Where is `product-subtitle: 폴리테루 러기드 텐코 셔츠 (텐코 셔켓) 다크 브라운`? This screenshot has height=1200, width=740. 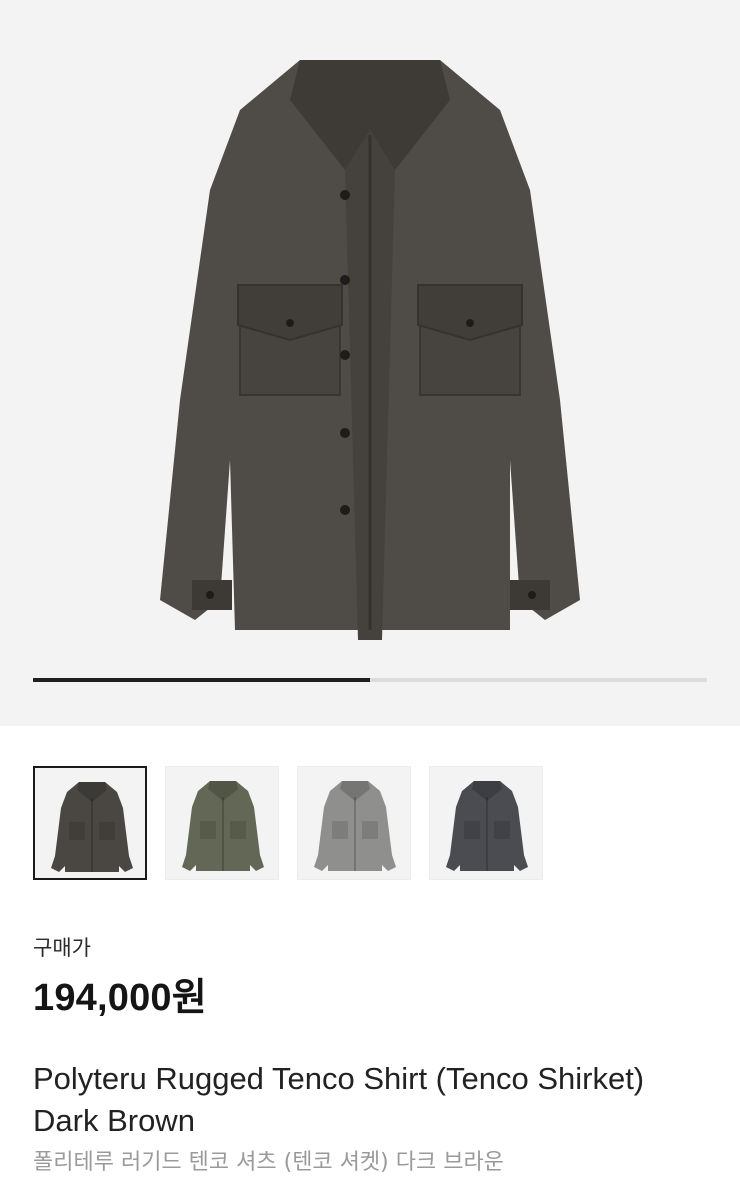
product-subtitle: 폴리테루 러기드 텐코 셔츠 (텐코 셔켓) 다크 브라운 is located at coordinates (268, 1162).